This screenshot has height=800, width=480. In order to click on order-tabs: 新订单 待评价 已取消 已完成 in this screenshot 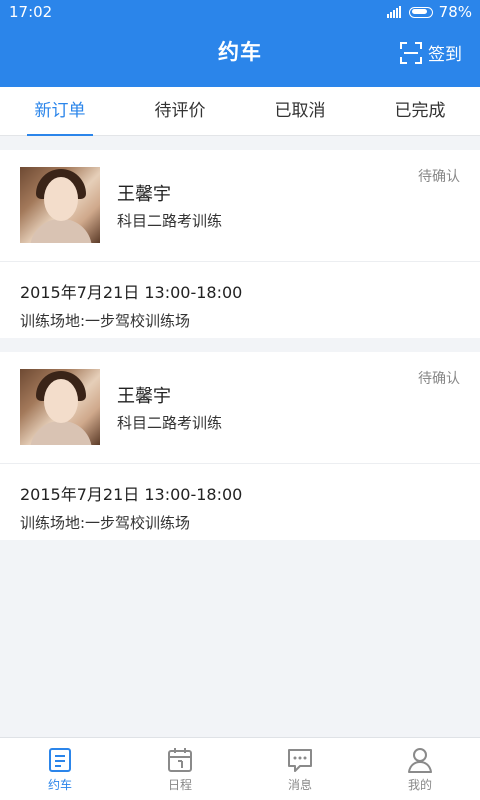, I will do `click(240, 111)`.